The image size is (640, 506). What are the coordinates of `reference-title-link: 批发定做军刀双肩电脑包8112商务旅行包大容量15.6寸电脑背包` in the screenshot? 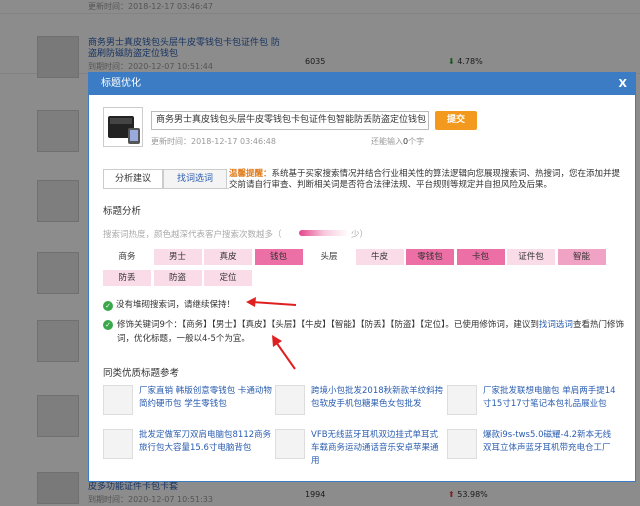 It's located at (206, 442).